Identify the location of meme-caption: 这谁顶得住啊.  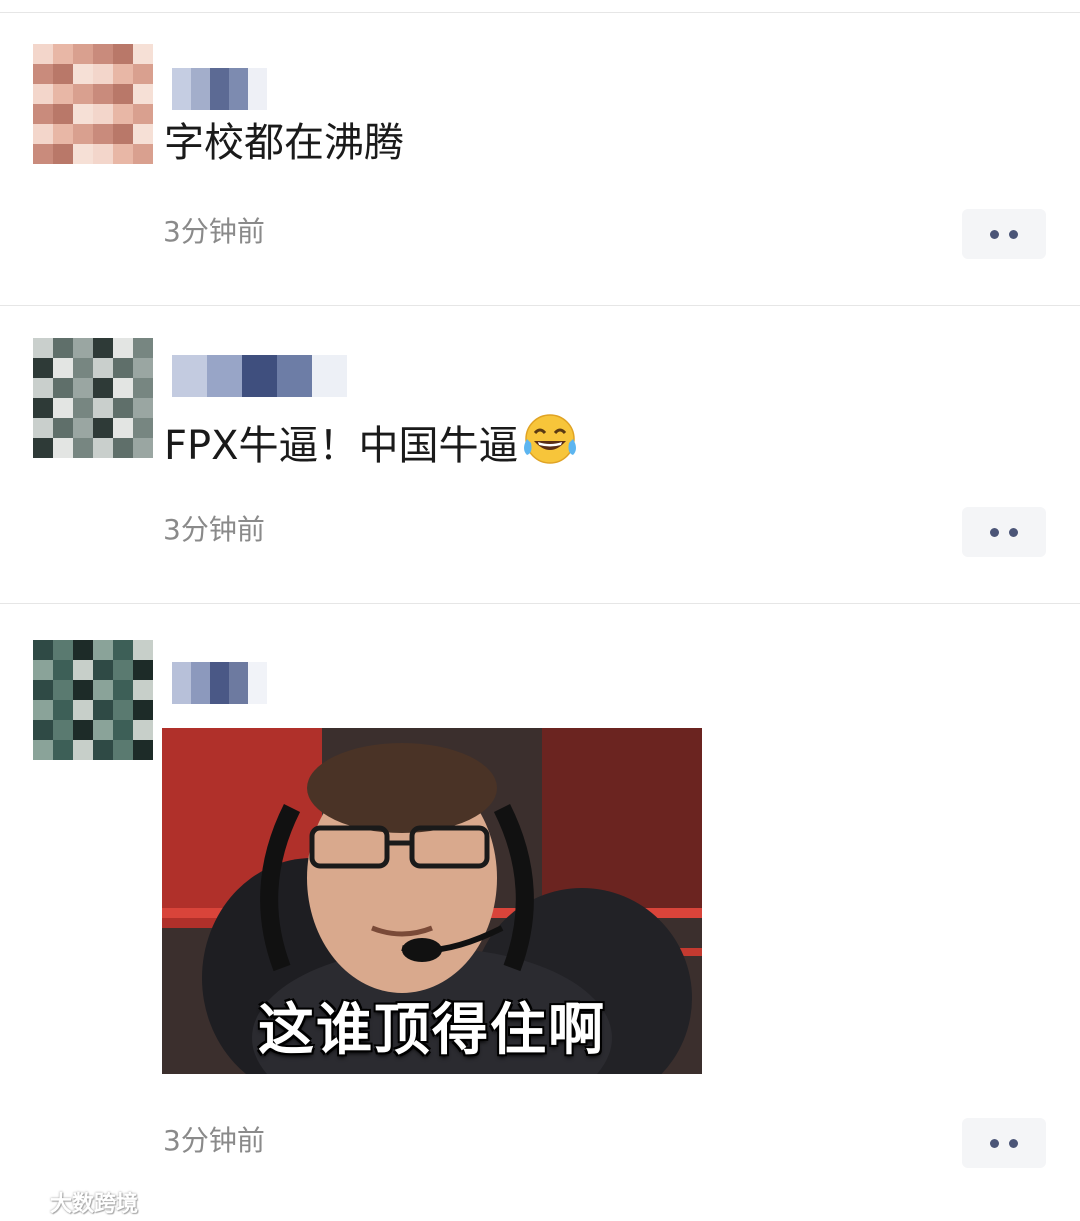
(432, 1030).